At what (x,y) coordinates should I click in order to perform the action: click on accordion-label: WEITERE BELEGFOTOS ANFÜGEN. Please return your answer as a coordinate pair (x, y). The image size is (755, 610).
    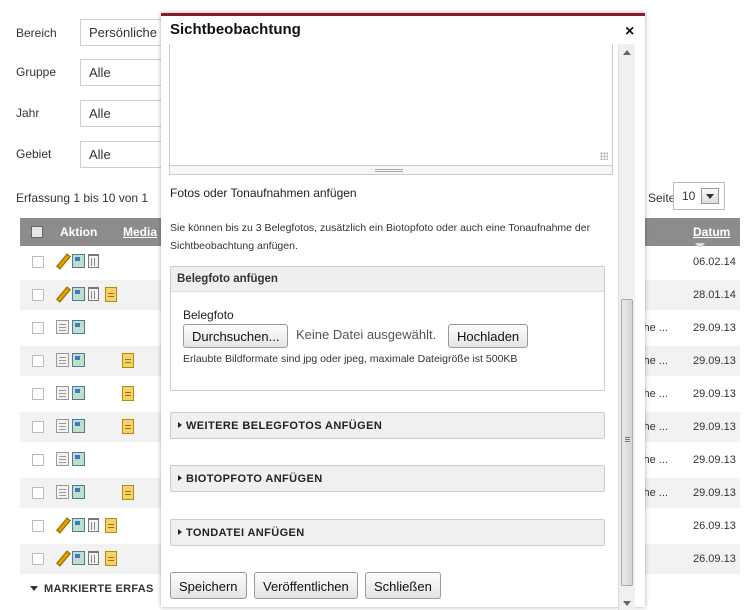
    Looking at the image, I should click on (284, 426).